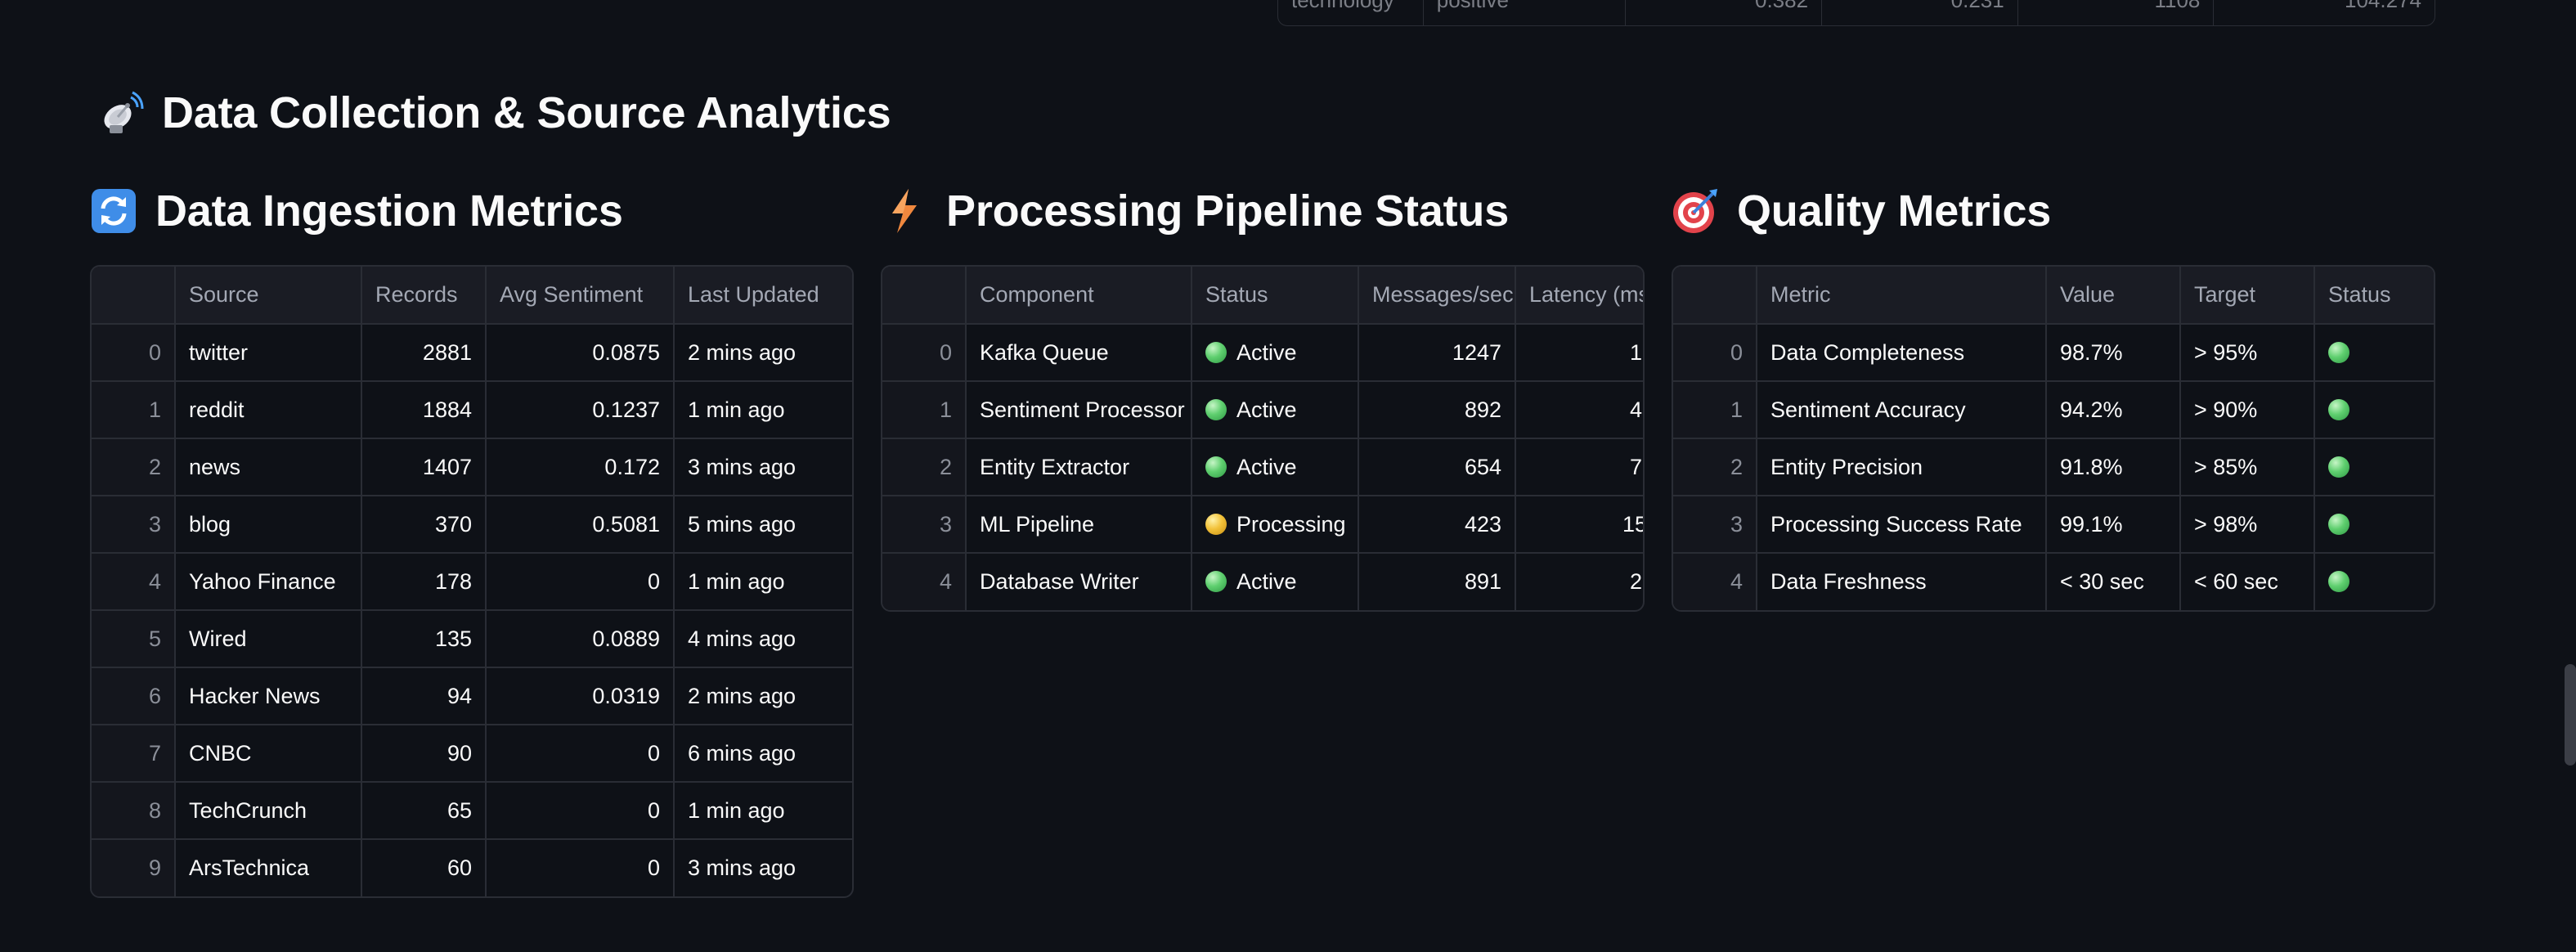 Image resolution: width=2576 pixels, height=952 pixels. Describe the element at coordinates (472, 639) in the screenshot. I see `table-row: 5 Wired 135 0.0889 4 mins ago` at that location.